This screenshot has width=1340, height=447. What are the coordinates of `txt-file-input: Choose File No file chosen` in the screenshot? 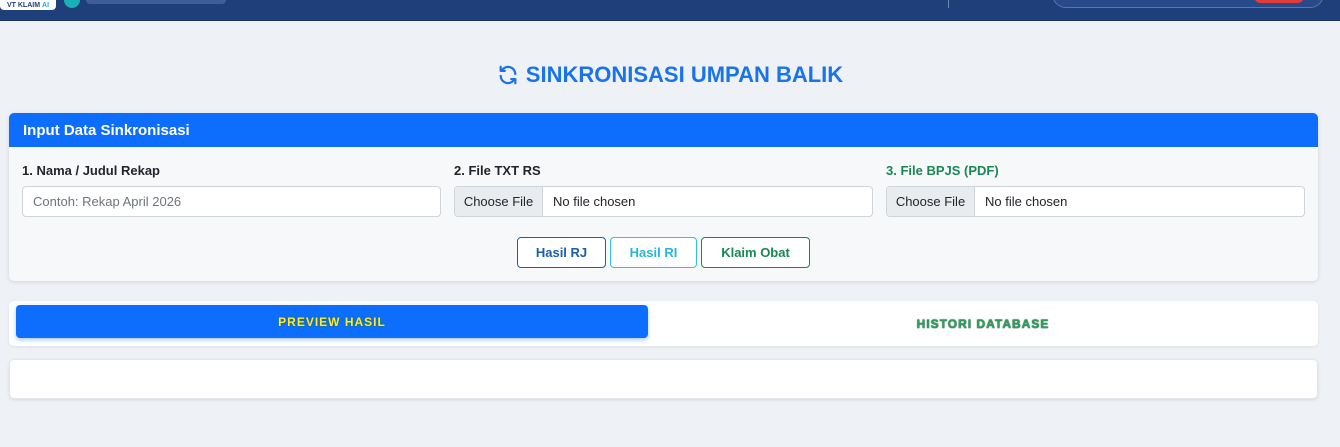 It's located at (663, 201).